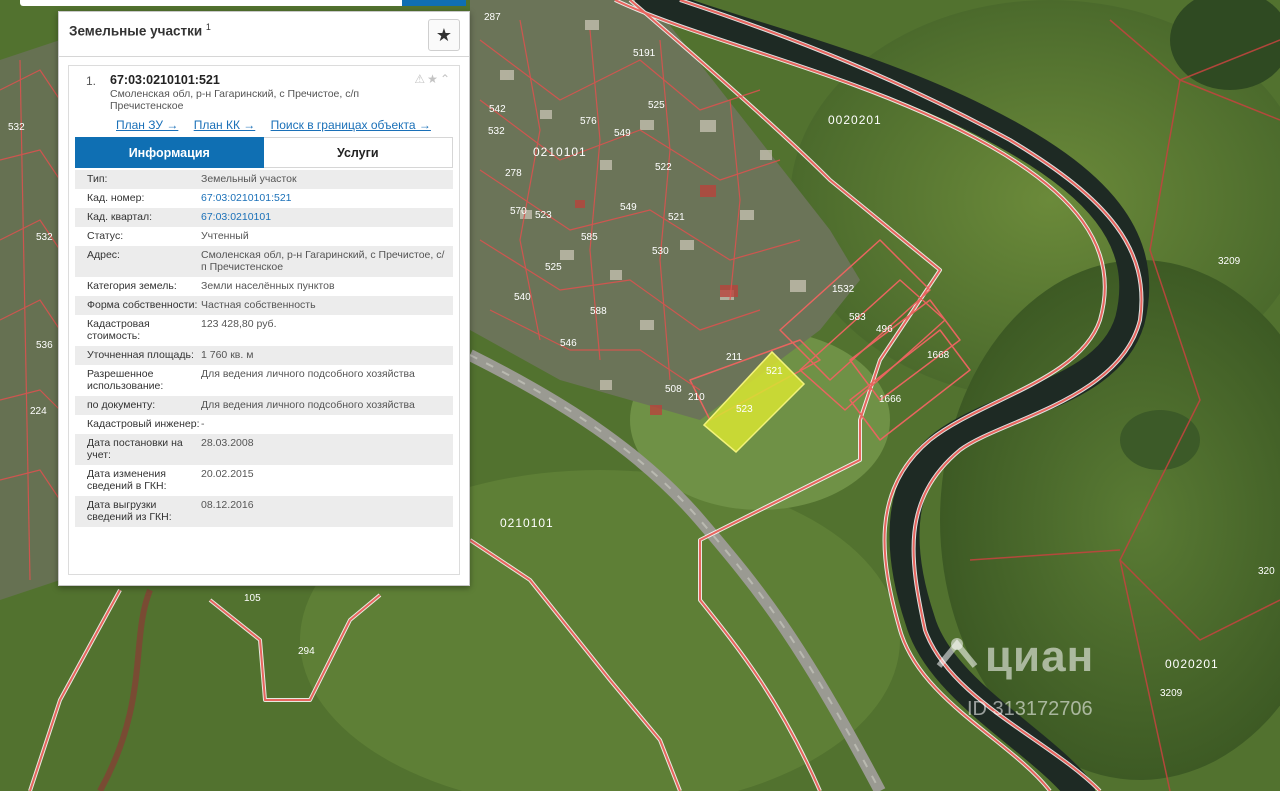  What do you see at coordinates (129, 511) in the screenshot?
I see `property-key: Дата выгрузки сведений из ГКН:` at bounding box center [129, 511].